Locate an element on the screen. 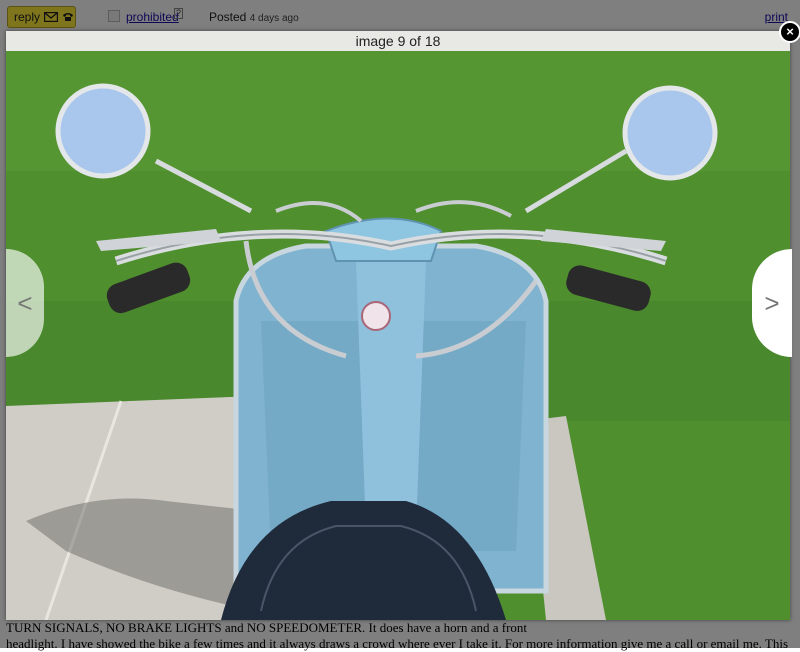  close-button: × is located at coordinates (789, 32).